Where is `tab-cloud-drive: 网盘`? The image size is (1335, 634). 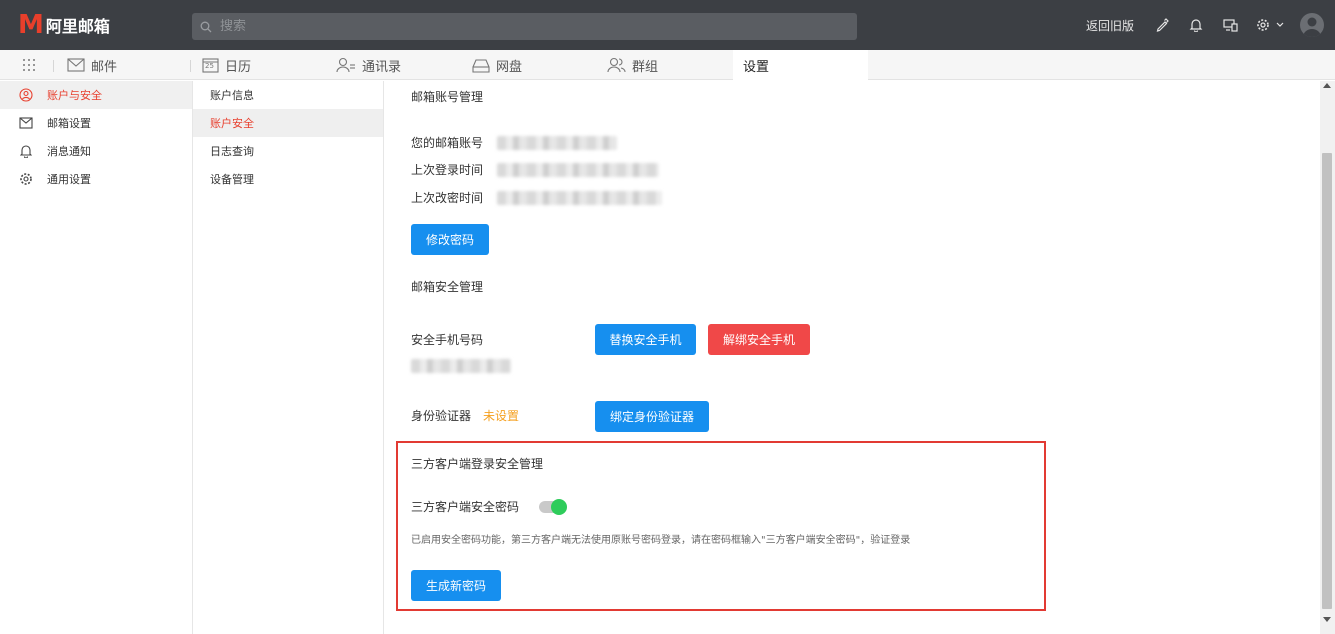 tab-cloud-drive: 网盘 is located at coordinates (497, 65).